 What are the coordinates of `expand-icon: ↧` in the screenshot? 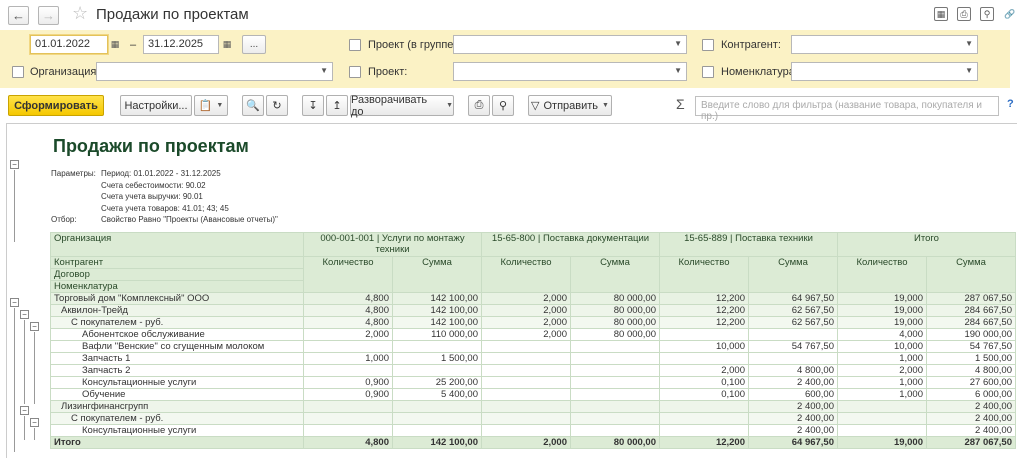 It's located at (313, 106).